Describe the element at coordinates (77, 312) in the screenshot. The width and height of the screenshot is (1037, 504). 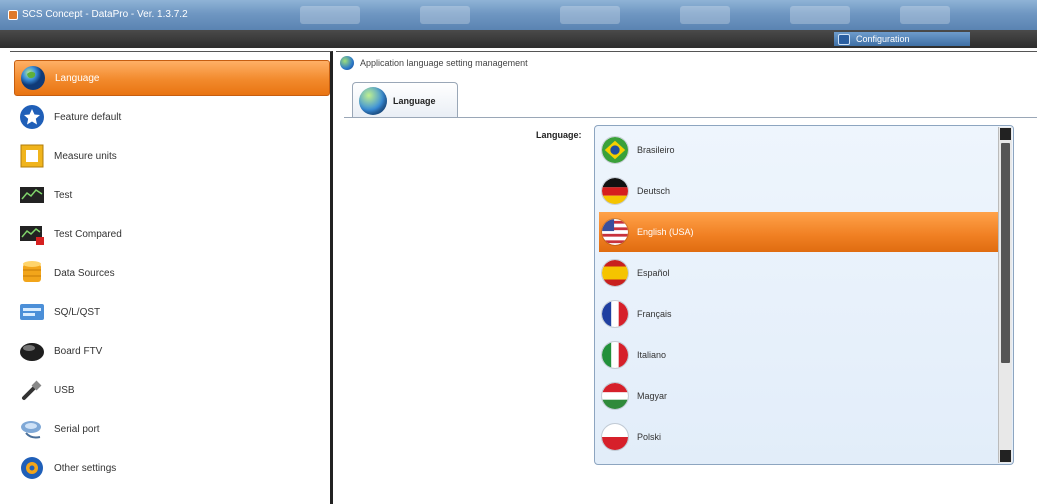
I see `sidebar-item-label: SQ/L/QST` at that location.